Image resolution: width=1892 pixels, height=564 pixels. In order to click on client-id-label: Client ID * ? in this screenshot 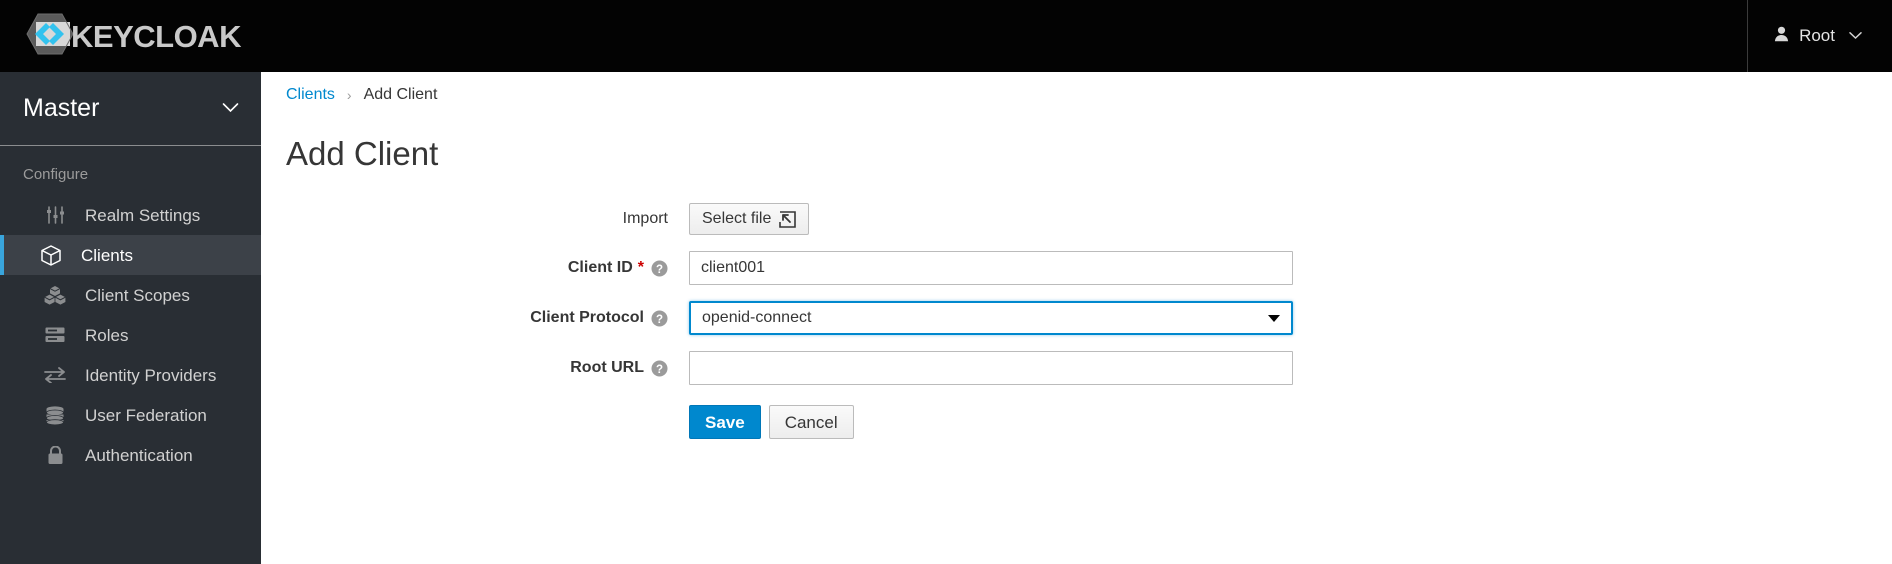, I will do `click(475, 268)`.